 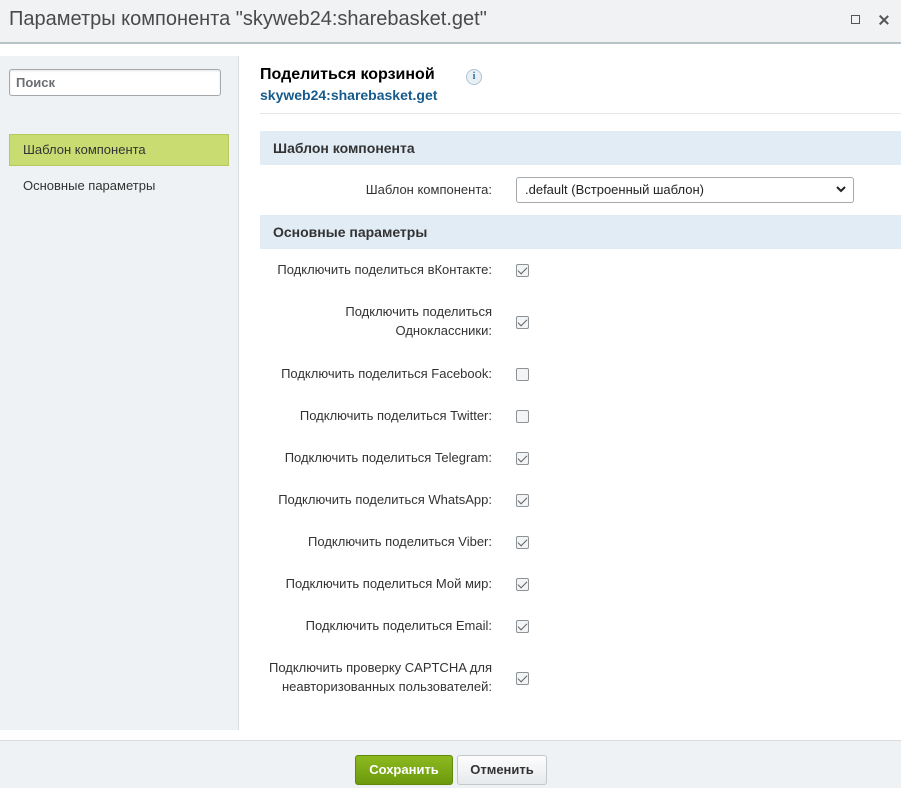 What do you see at coordinates (388, 583) in the screenshot?
I see `option-label: Подключить поделиться Мой мир:` at bounding box center [388, 583].